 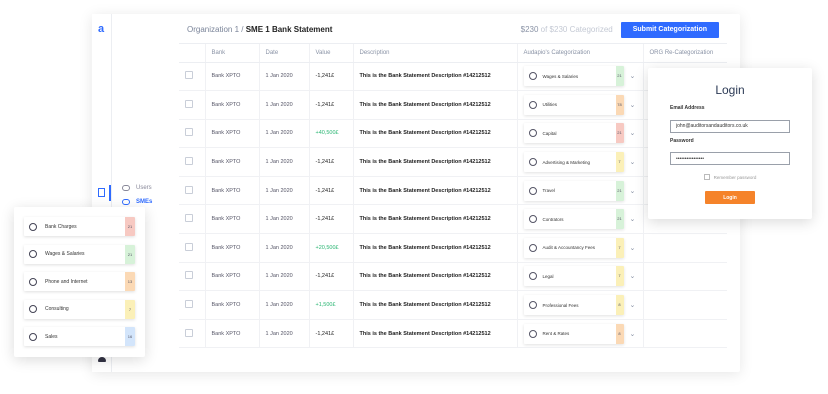 I want to click on sidenav-item-users: Users, so click(x=137, y=188).